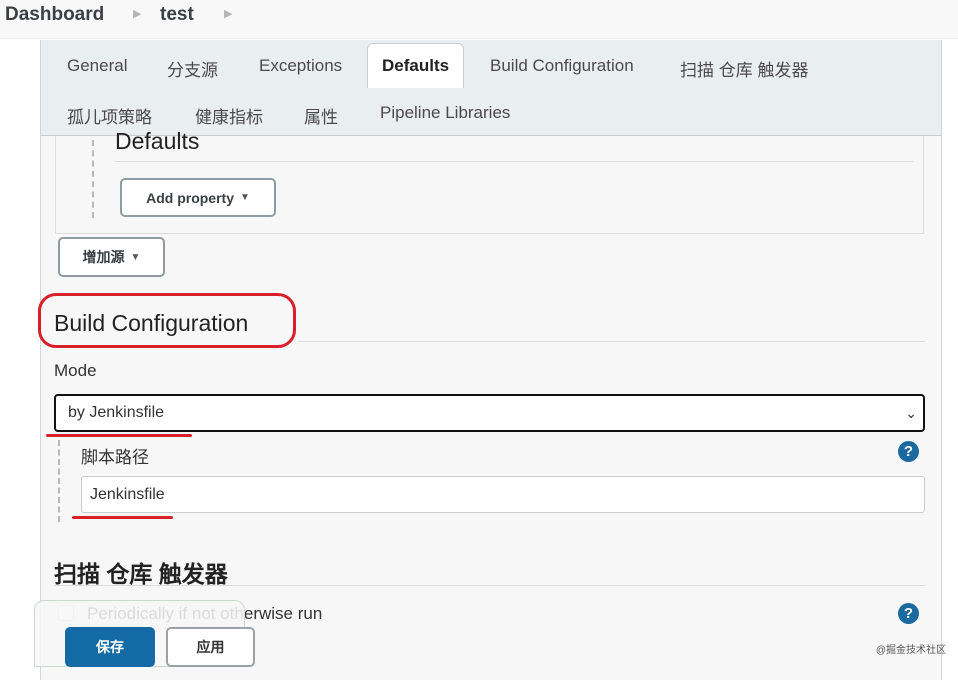 Image resolution: width=958 pixels, height=680 pixels. Describe the element at coordinates (192, 68) in the screenshot. I see `tab-branch-sources: 分支源` at that location.